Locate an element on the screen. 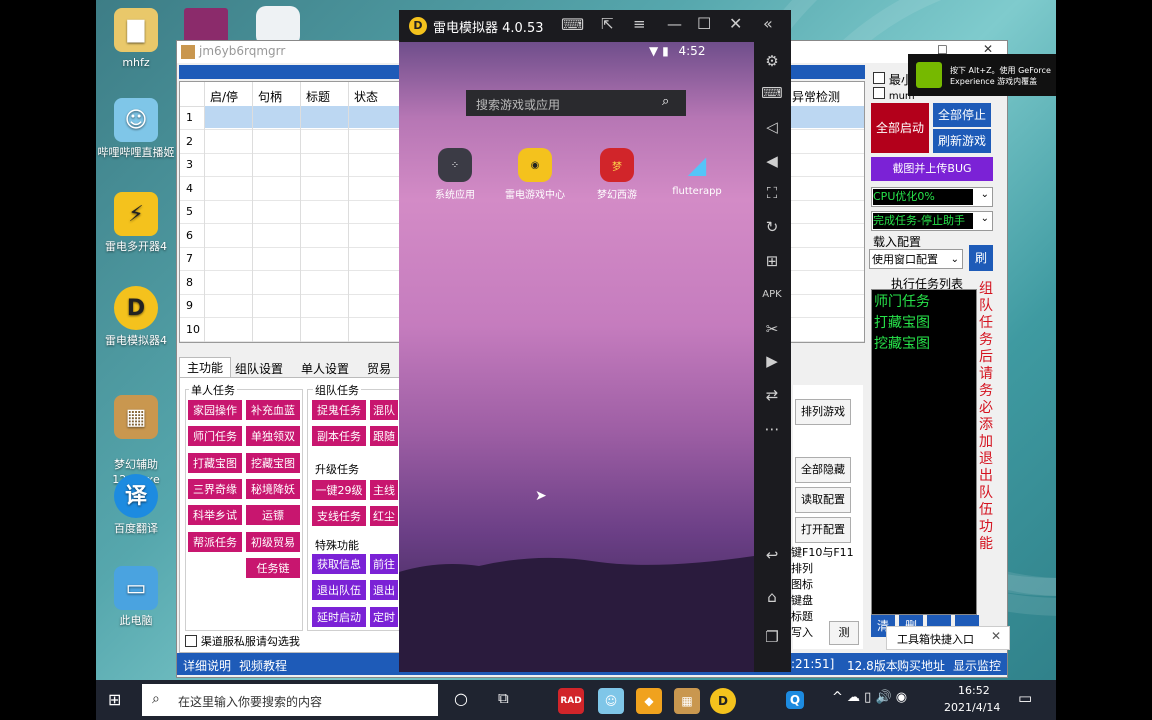  single-task-button: 科举乡试 is located at coordinates (215, 515).